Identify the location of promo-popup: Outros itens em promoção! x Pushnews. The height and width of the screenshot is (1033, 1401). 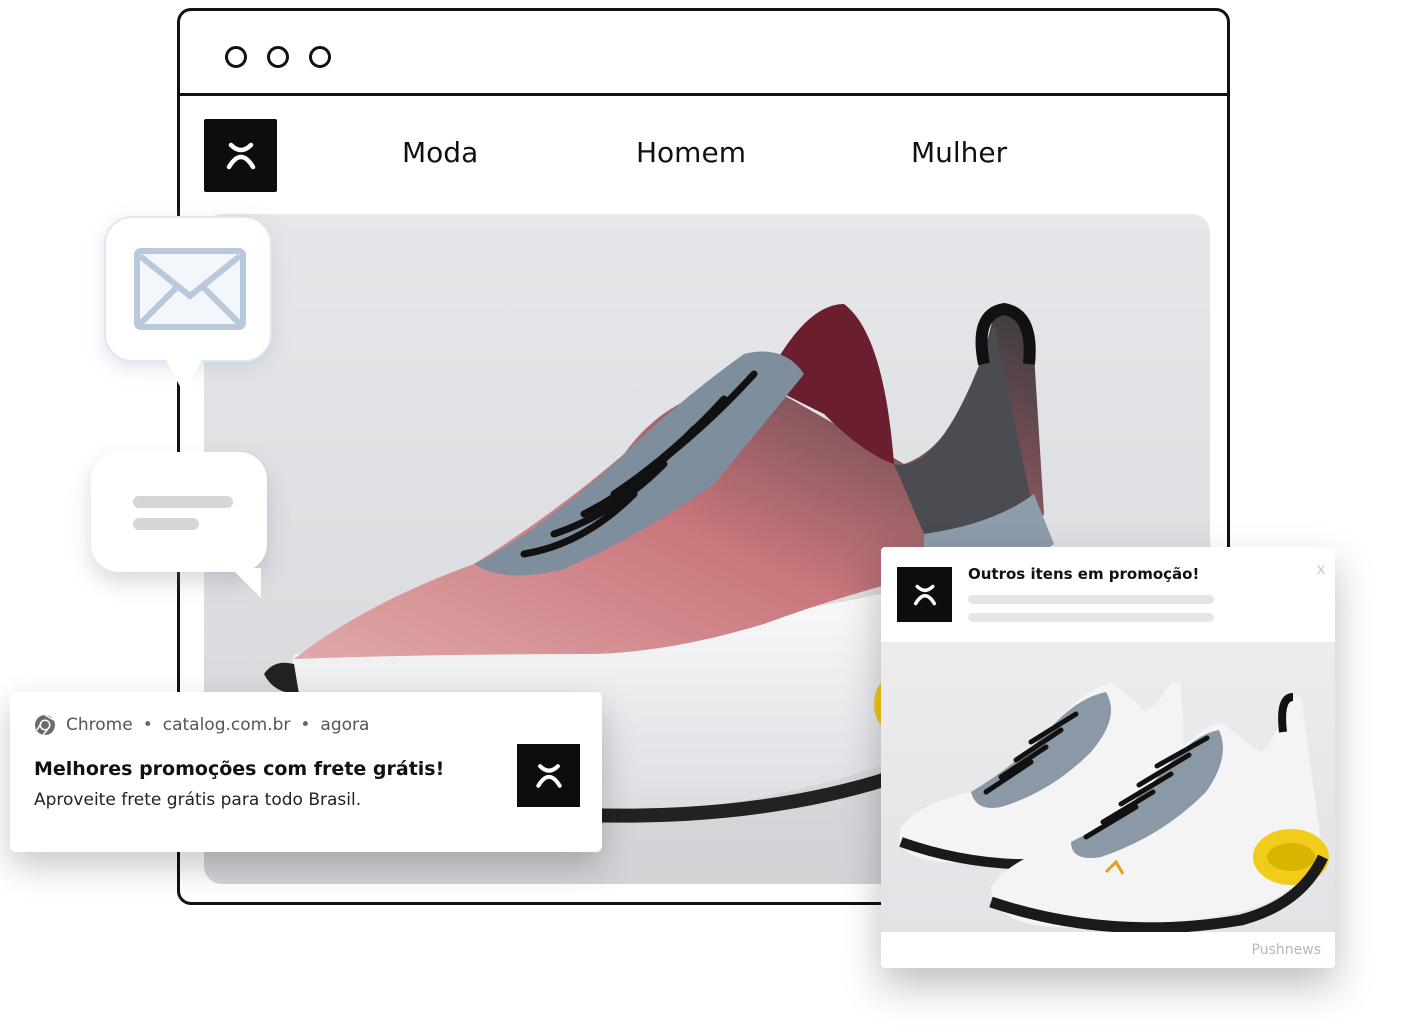
(1108, 757).